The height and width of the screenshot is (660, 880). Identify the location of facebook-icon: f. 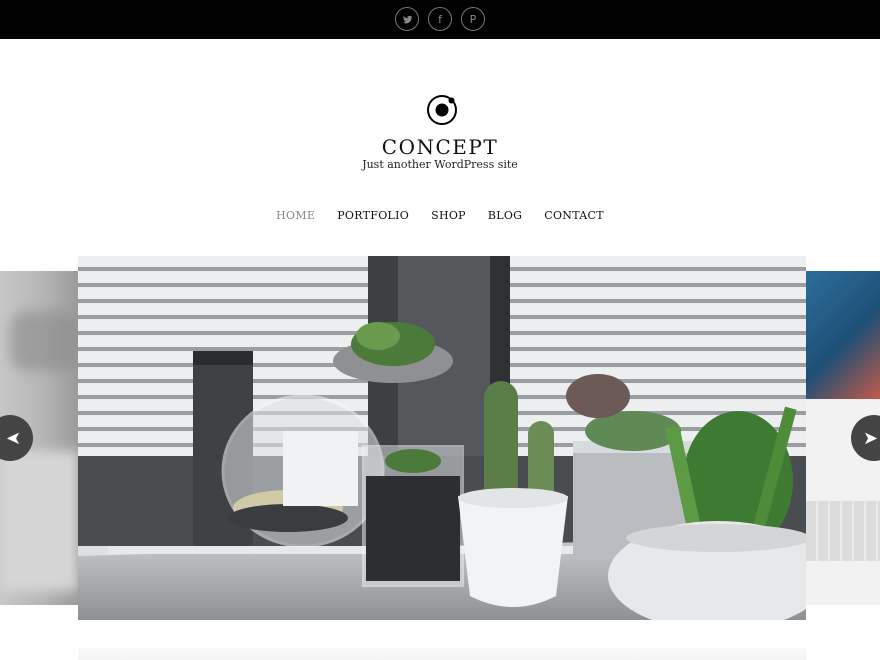
(440, 19).